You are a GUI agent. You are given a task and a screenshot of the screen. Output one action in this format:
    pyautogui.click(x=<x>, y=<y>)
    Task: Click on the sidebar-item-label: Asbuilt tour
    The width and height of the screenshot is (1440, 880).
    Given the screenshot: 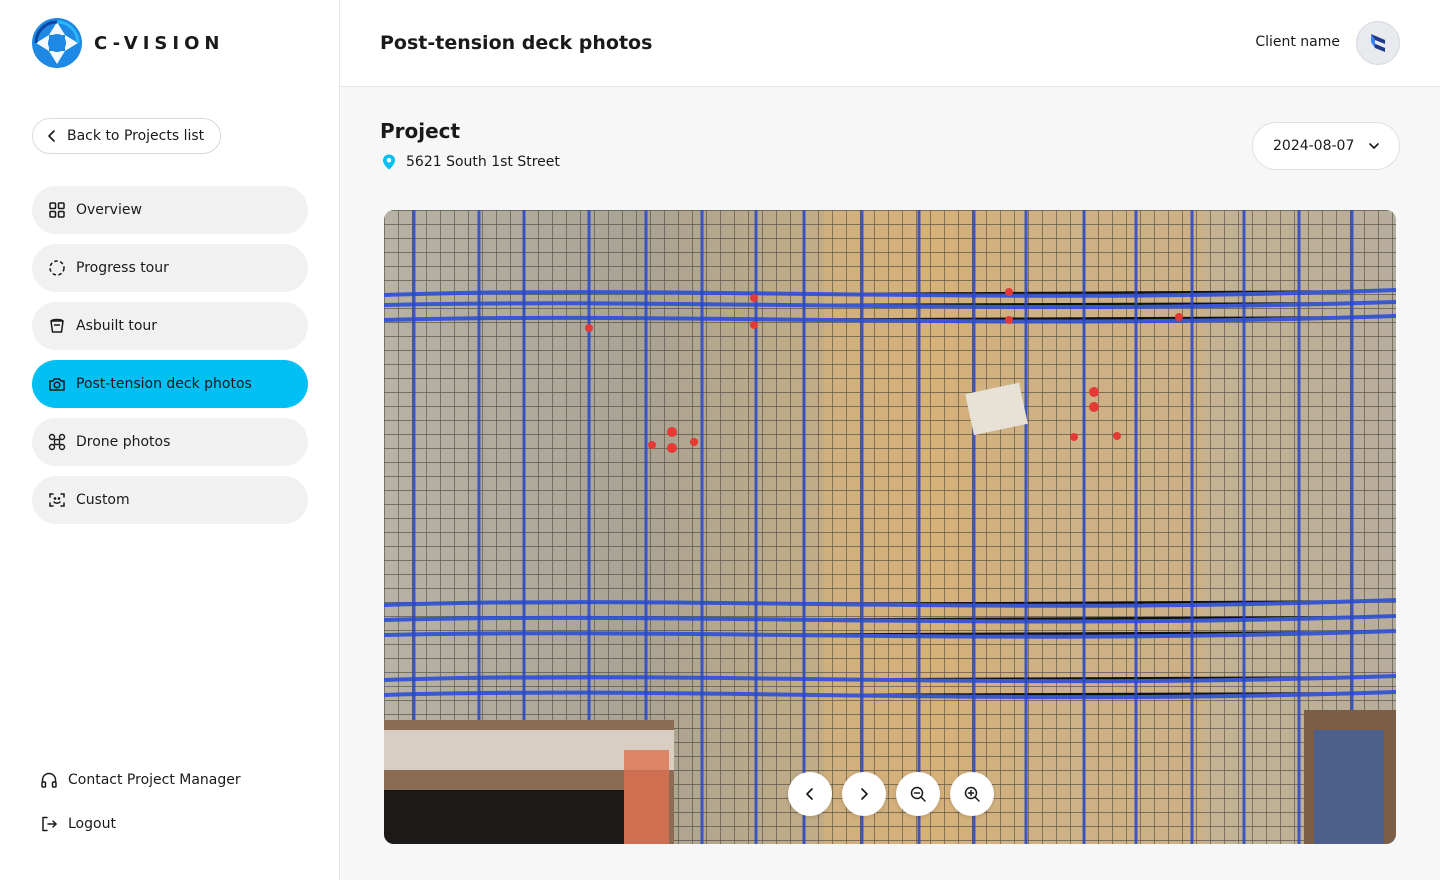 What is the action you would take?
    pyautogui.click(x=117, y=326)
    